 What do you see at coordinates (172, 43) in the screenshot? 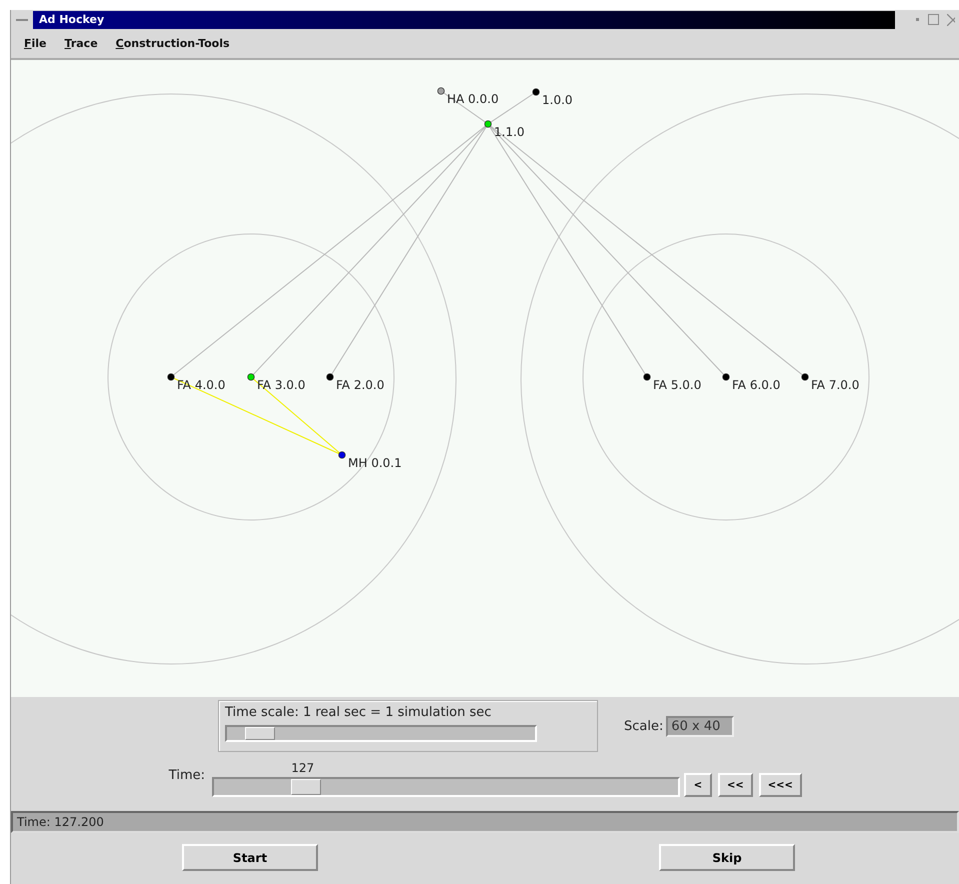
I see `menu-item: Construction-Tools` at bounding box center [172, 43].